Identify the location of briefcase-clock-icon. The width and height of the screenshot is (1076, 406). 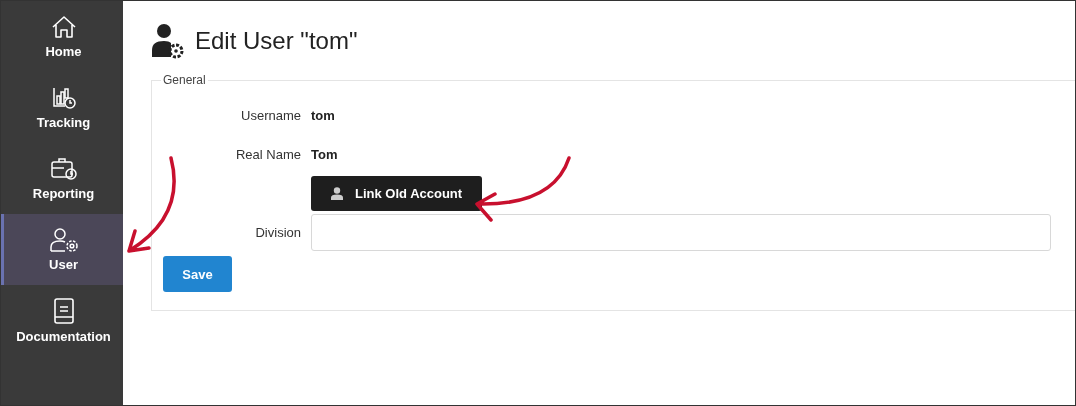
(63, 169).